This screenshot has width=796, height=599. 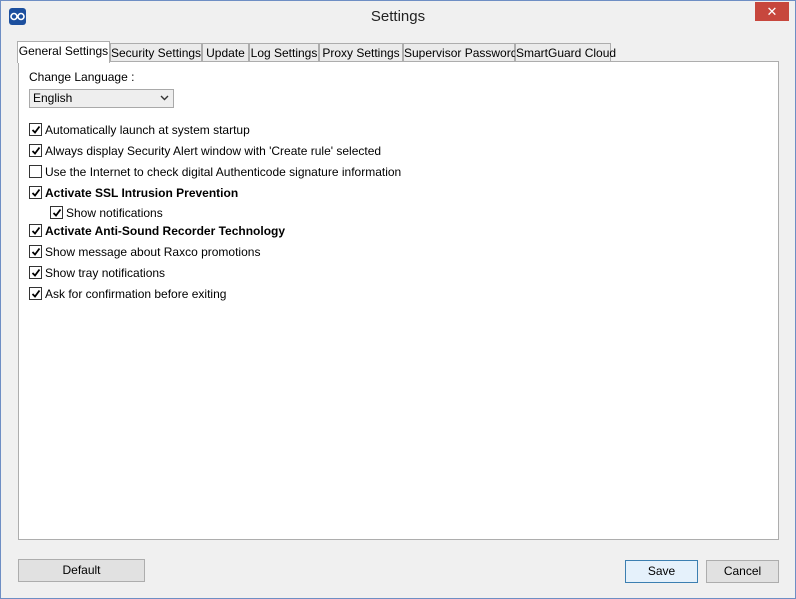 I want to click on ssl-intrusion-label: Activate SSL Intrusion Prevention, so click(x=142, y=193).